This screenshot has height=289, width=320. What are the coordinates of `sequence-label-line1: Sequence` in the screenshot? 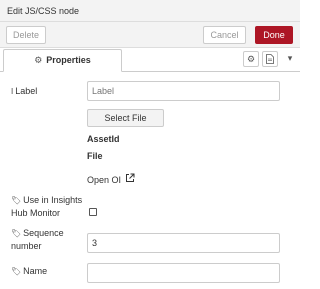 It's located at (43, 233).